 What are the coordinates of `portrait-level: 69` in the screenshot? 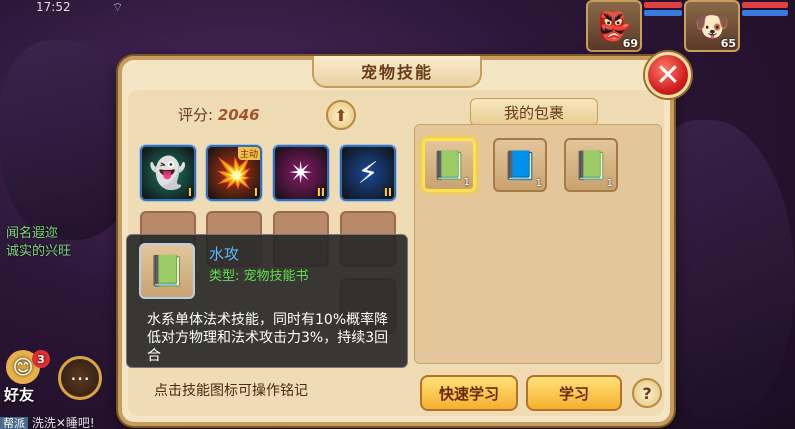 It's located at (630, 43).